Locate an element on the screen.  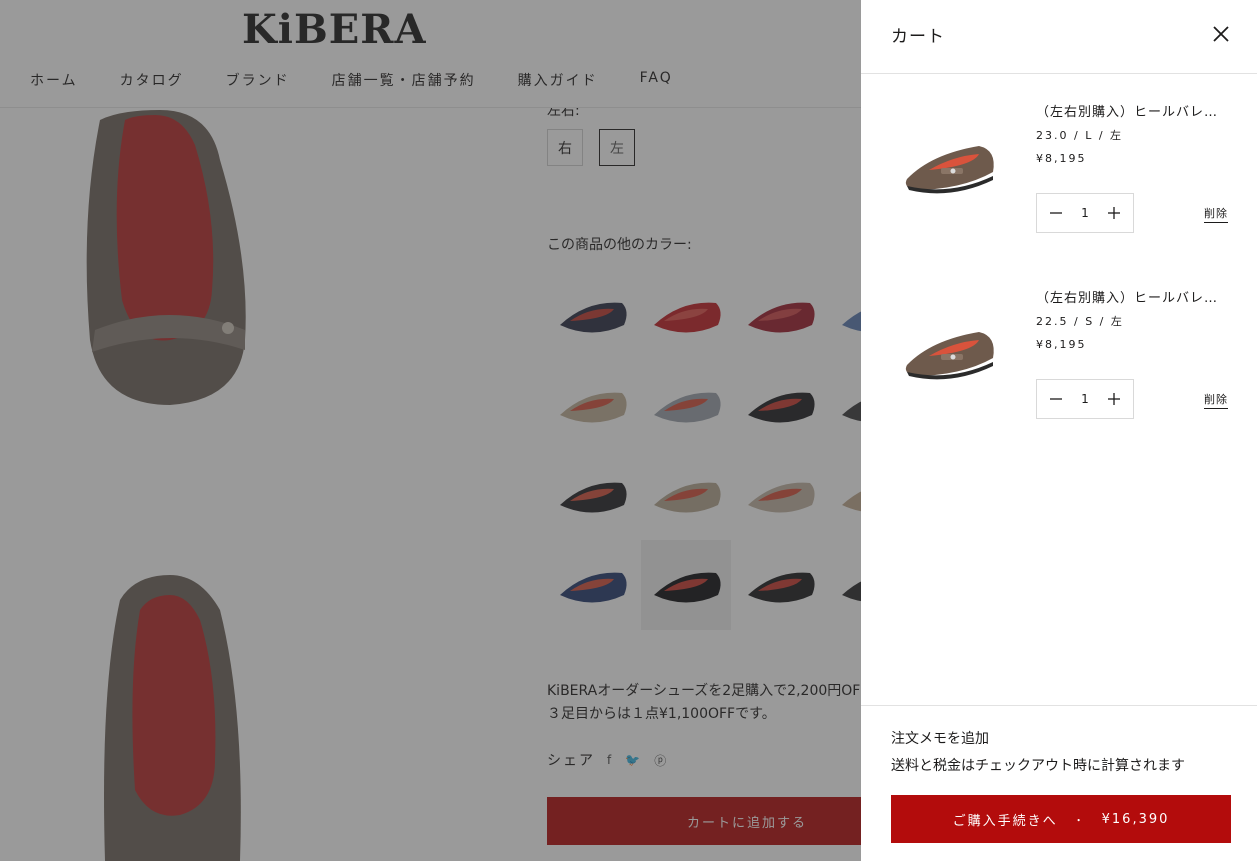
checkout-total: ¥16,390 is located at coordinates (1135, 819).